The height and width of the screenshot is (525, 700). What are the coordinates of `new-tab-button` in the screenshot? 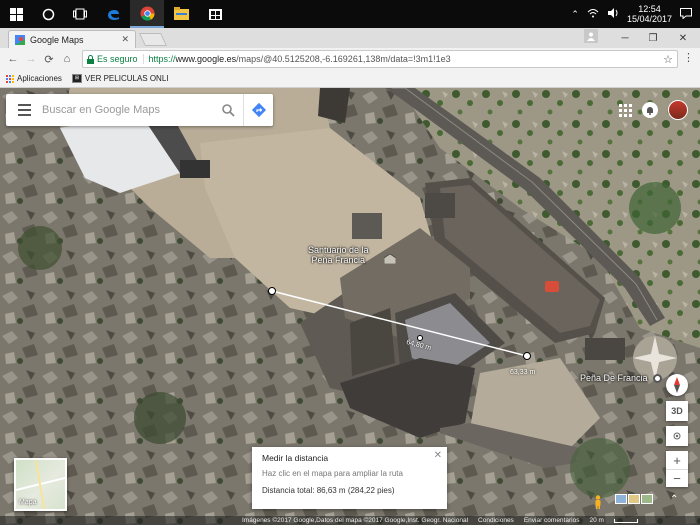 It's located at (153, 39).